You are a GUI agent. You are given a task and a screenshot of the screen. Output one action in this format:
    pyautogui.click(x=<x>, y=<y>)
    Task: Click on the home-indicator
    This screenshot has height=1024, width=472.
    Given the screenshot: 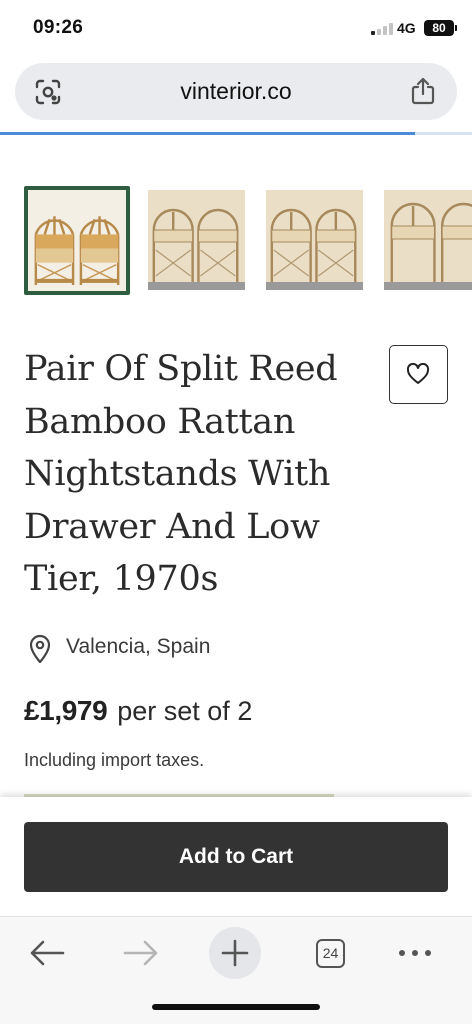 What is the action you would take?
    pyautogui.click(x=236, y=1007)
    